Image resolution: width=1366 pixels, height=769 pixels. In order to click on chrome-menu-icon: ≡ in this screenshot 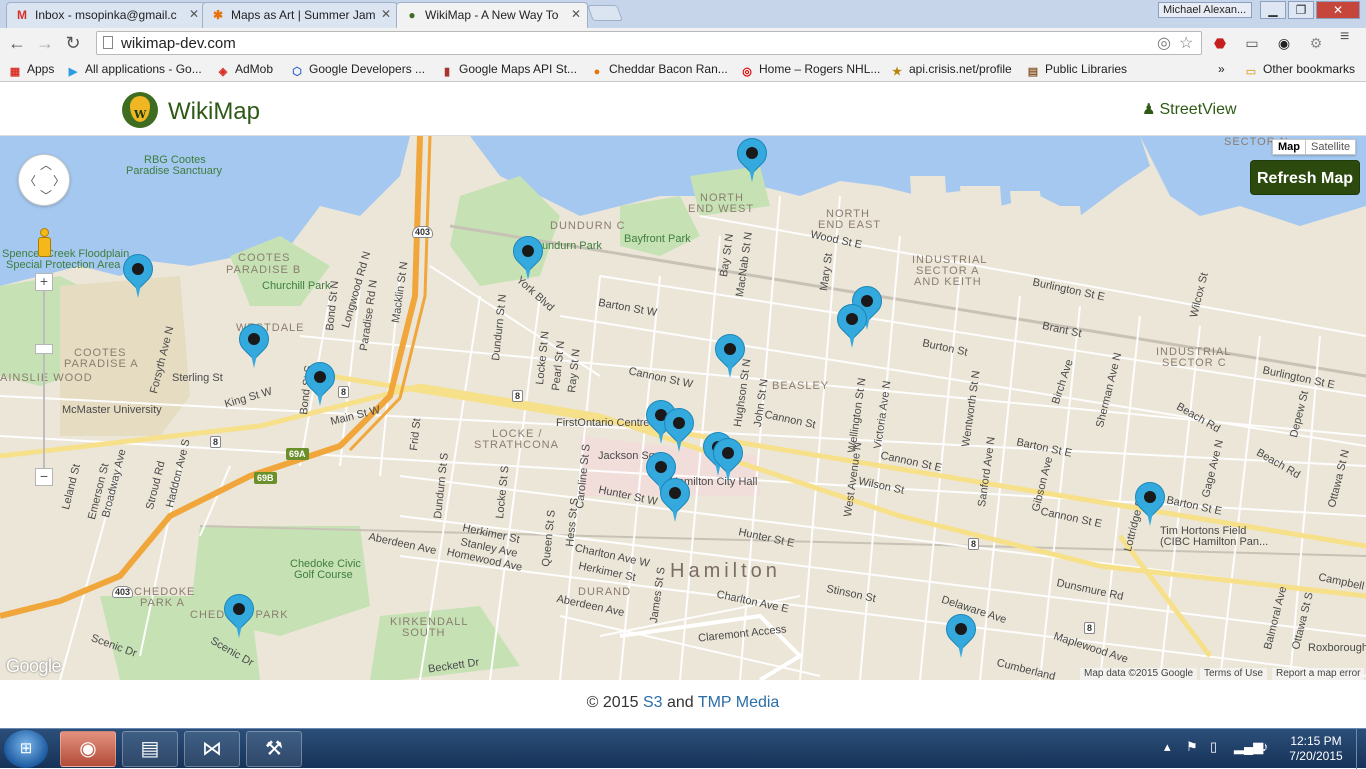, I will do `click(1348, 37)`.